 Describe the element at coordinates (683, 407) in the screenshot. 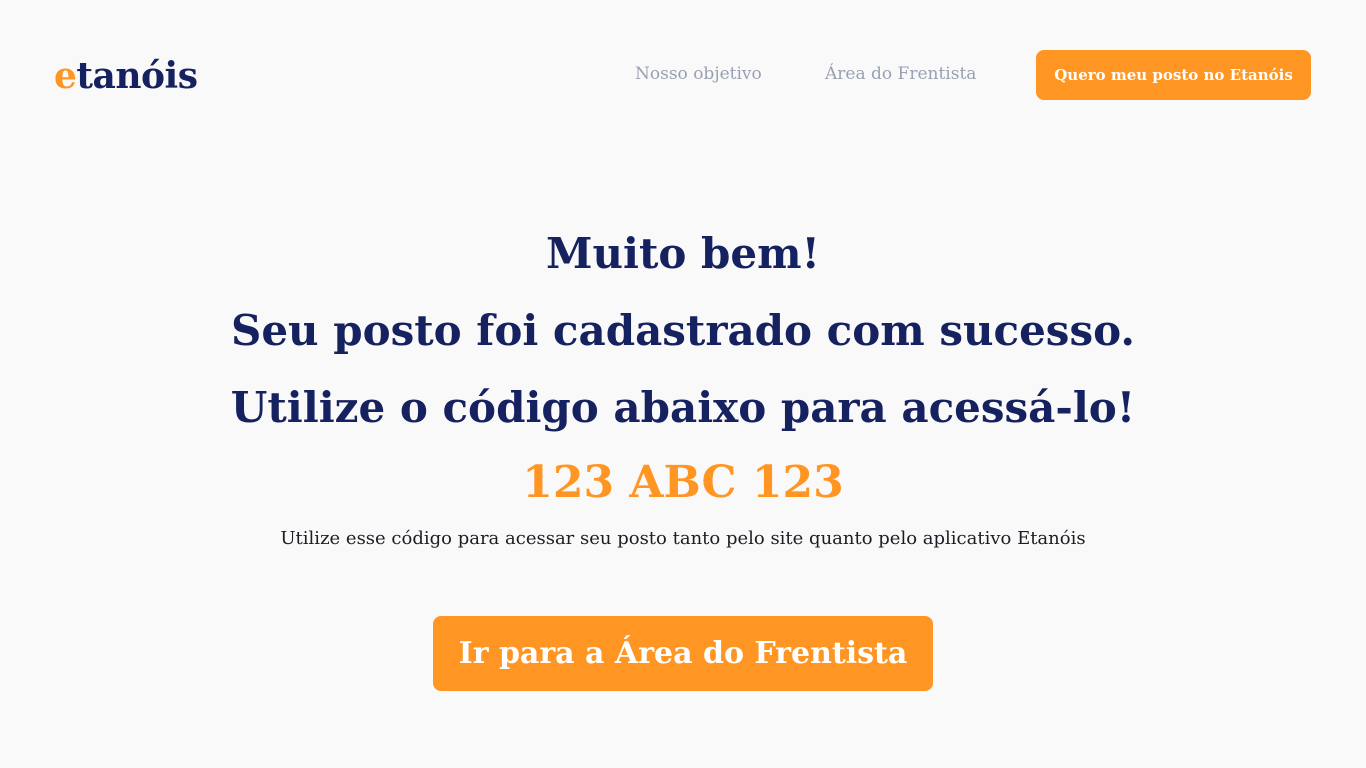

I see `headline-line-3: Utilize o código abaixo para acessá-lo!` at that location.